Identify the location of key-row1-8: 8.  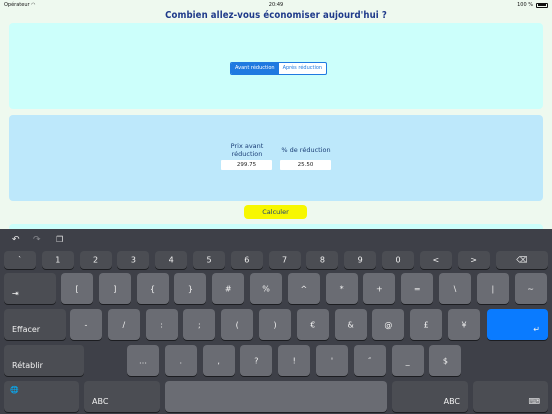
(322, 260).